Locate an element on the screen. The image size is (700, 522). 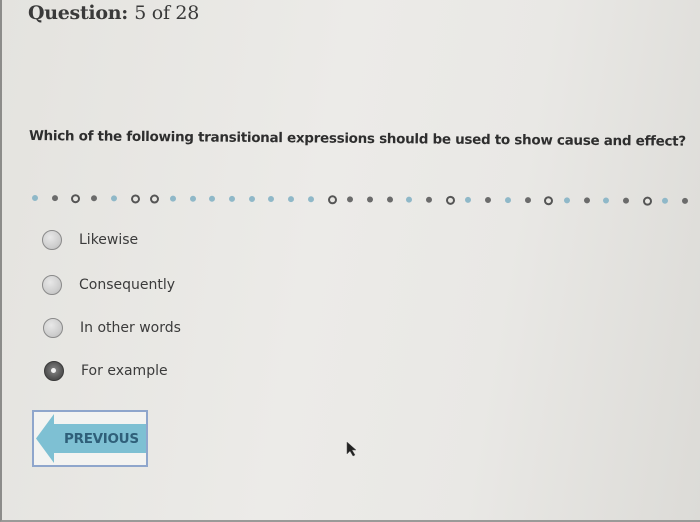
question-progress-dots is located at coordinates (365, 200).